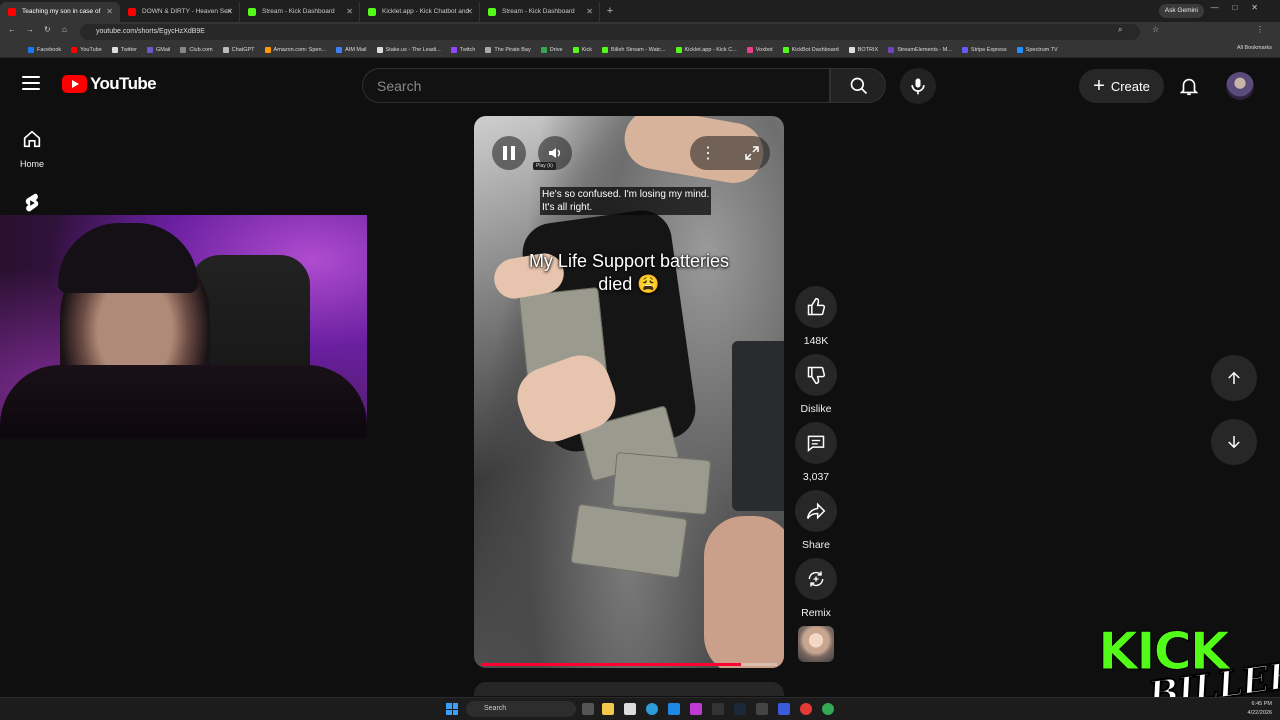  Describe the element at coordinates (816, 579) in the screenshot. I see `remix-icon` at that location.